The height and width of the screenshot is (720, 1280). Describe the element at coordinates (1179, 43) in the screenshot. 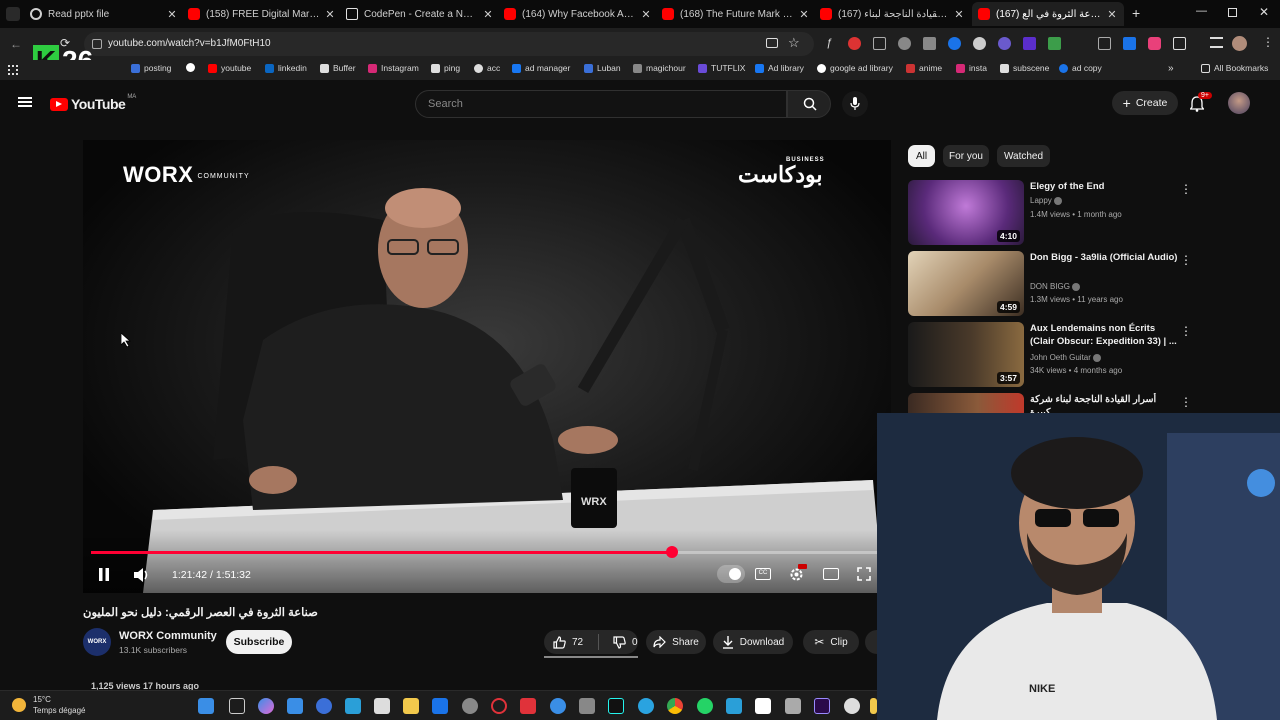

I see `extensions-puzzle-icon` at that location.